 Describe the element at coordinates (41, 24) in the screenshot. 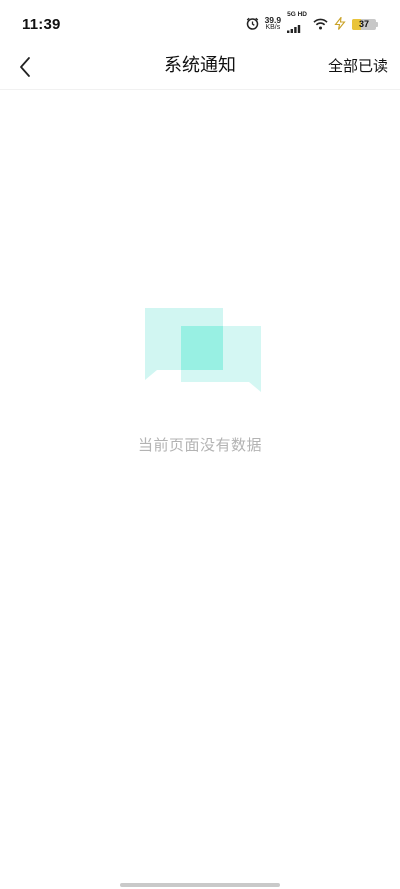

I see `status-time: 11:39` at that location.